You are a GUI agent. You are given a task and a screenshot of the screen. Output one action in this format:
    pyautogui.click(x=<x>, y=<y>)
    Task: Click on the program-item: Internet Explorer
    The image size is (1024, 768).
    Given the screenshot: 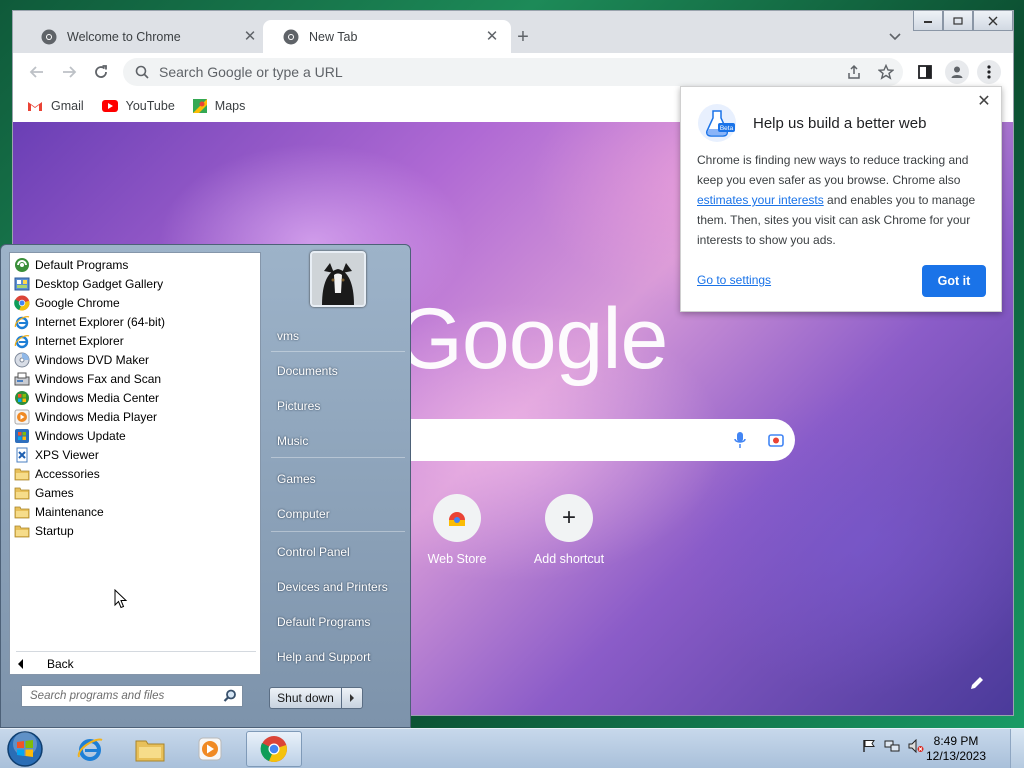 What is the action you would take?
    pyautogui.click(x=135, y=340)
    